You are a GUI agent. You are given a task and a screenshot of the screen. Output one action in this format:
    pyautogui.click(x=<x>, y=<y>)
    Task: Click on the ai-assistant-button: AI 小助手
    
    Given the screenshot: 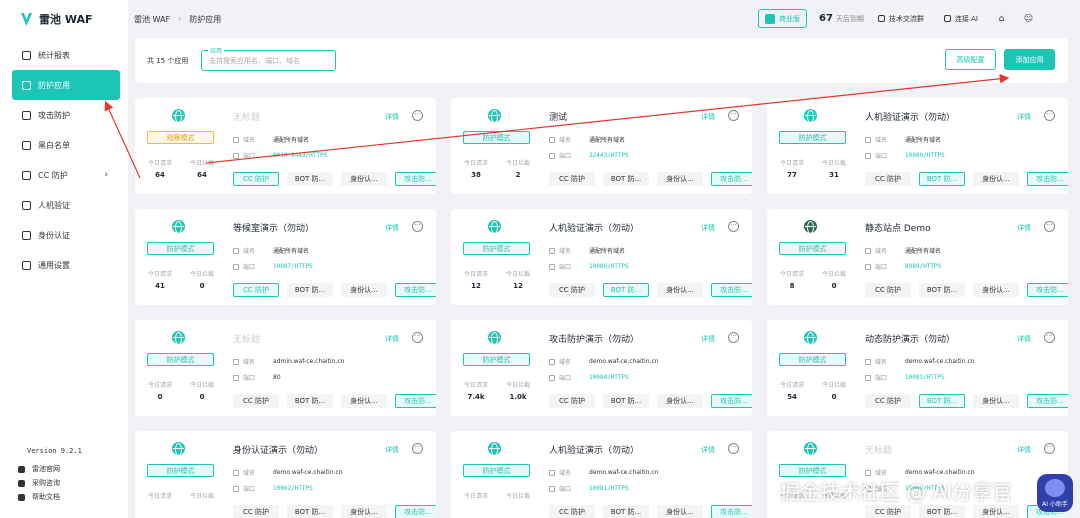 What is the action you would take?
    pyautogui.click(x=1055, y=493)
    